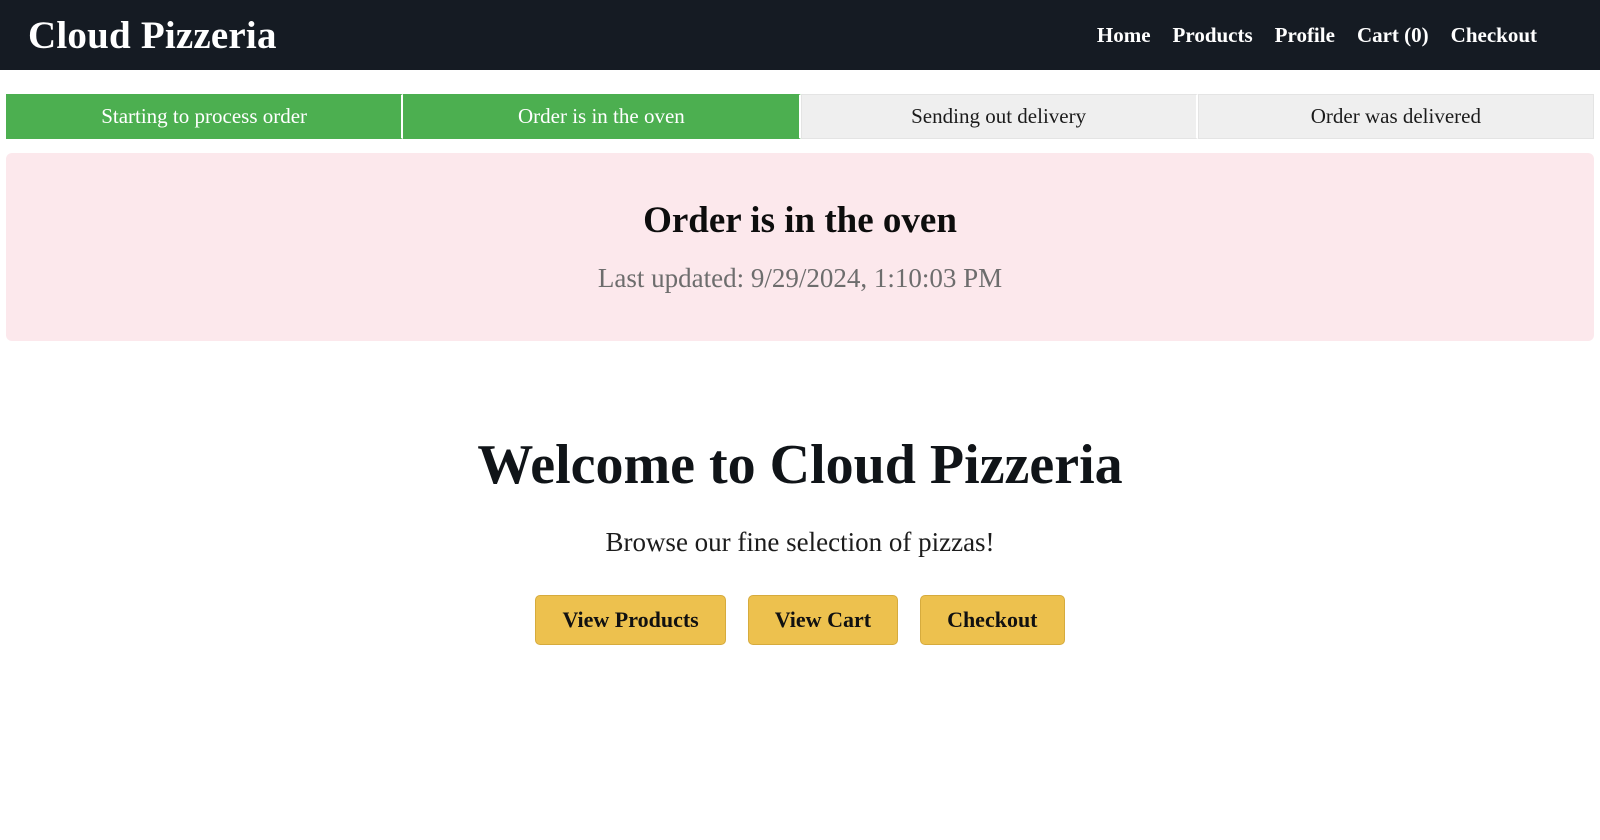 This screenshot has height=840, width=1600. Describe the element at coordinates (630, 620) in the screenshot. I see `view-products-button: View Products` at that location.